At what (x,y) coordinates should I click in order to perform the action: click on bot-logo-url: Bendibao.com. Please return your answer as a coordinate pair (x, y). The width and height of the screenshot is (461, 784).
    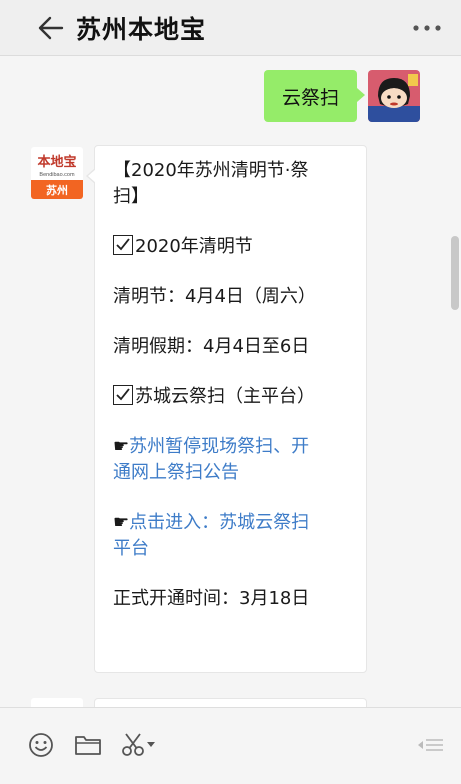
    Looking at the image, I should click on (57, 175).